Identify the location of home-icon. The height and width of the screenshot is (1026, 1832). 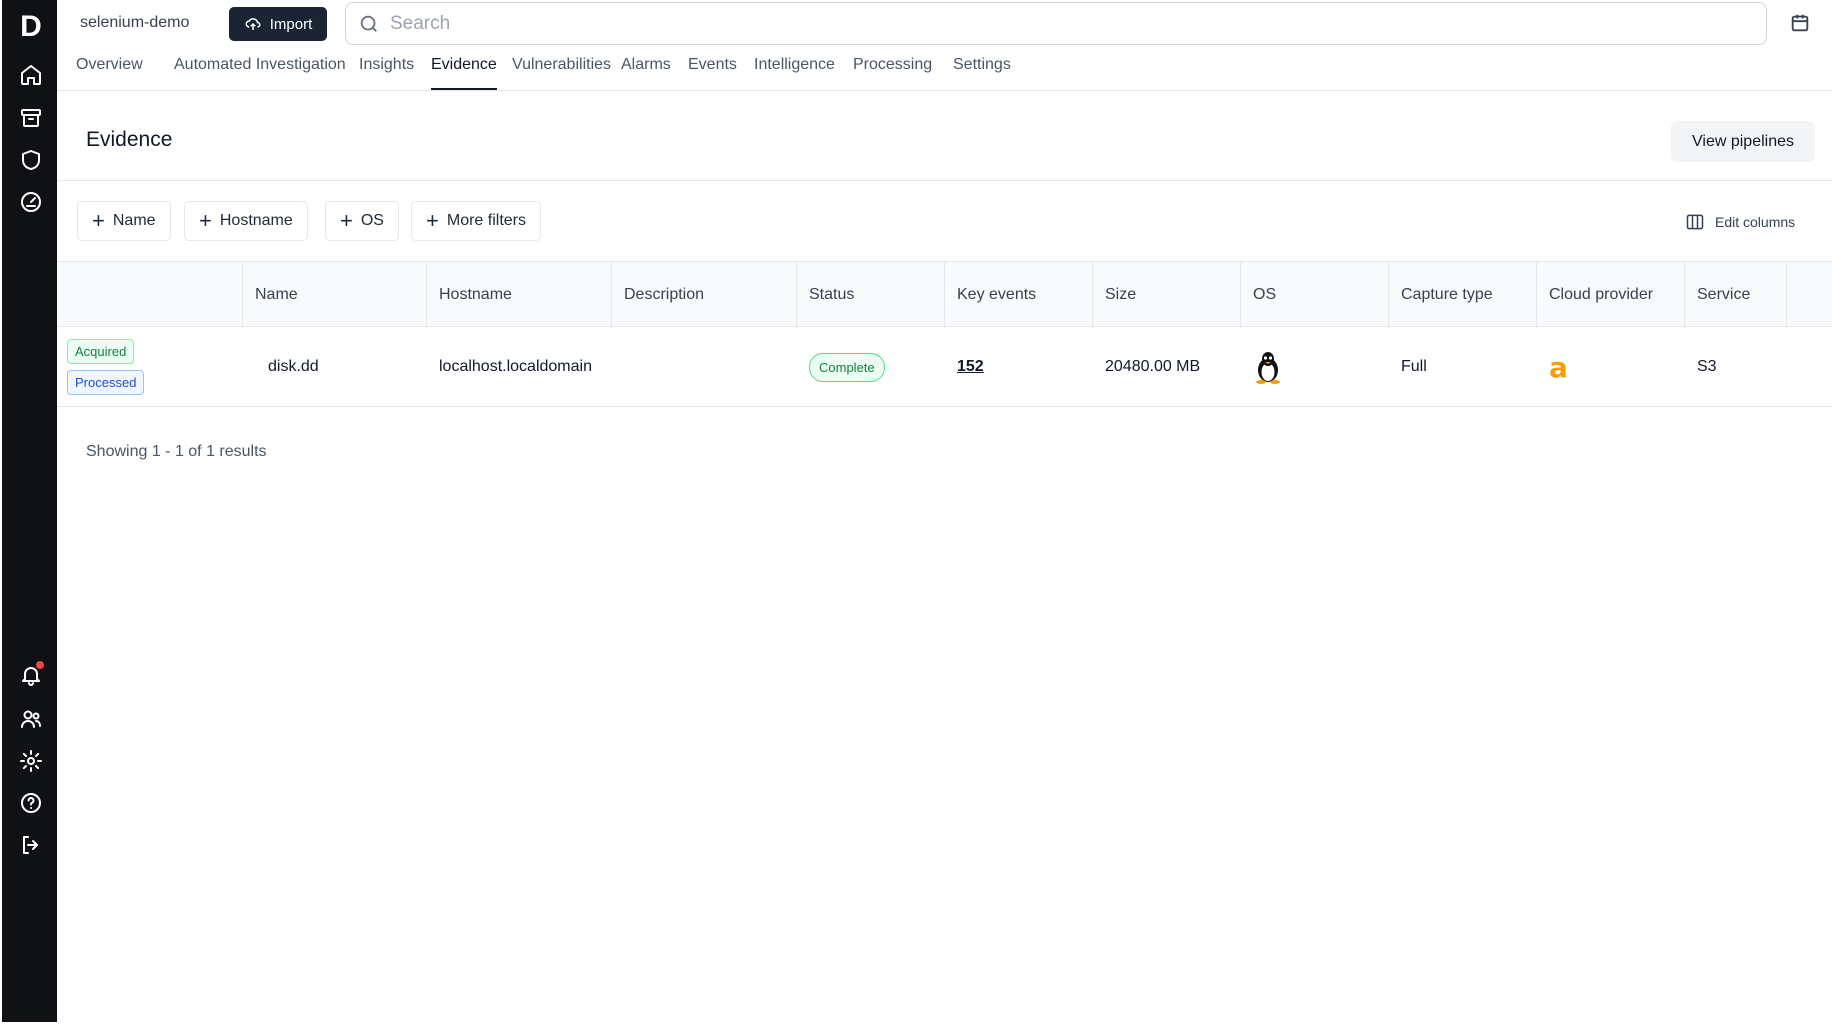
(31, 75).